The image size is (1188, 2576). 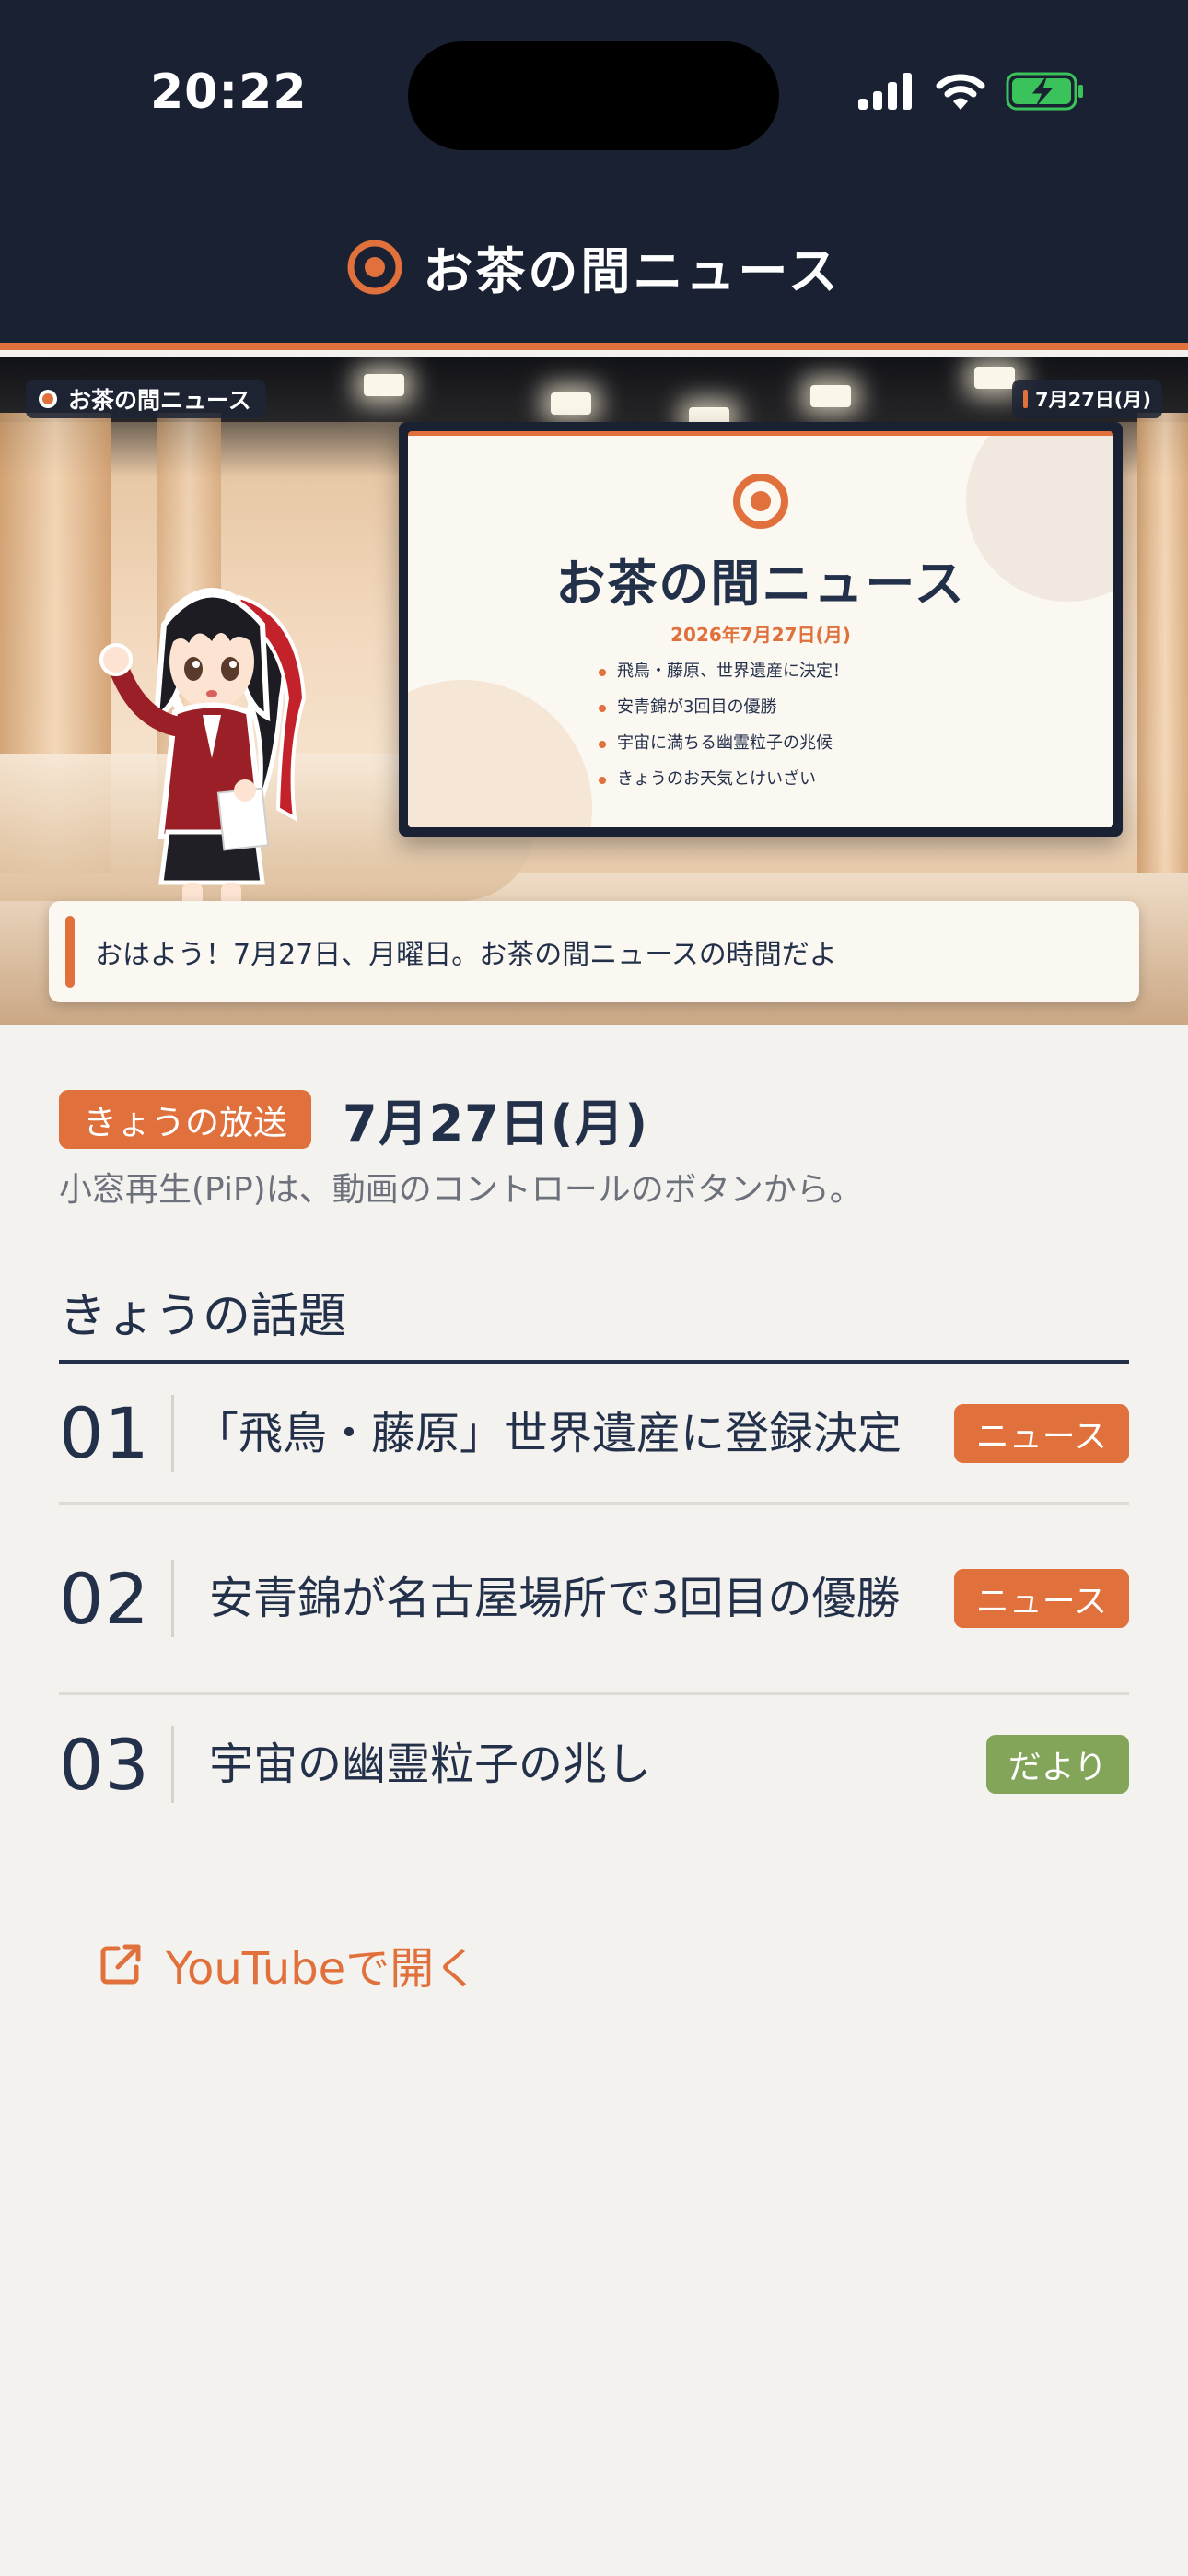 I want to click on channel-badge: お茶の間ニュース, so click(x=146, y=399).